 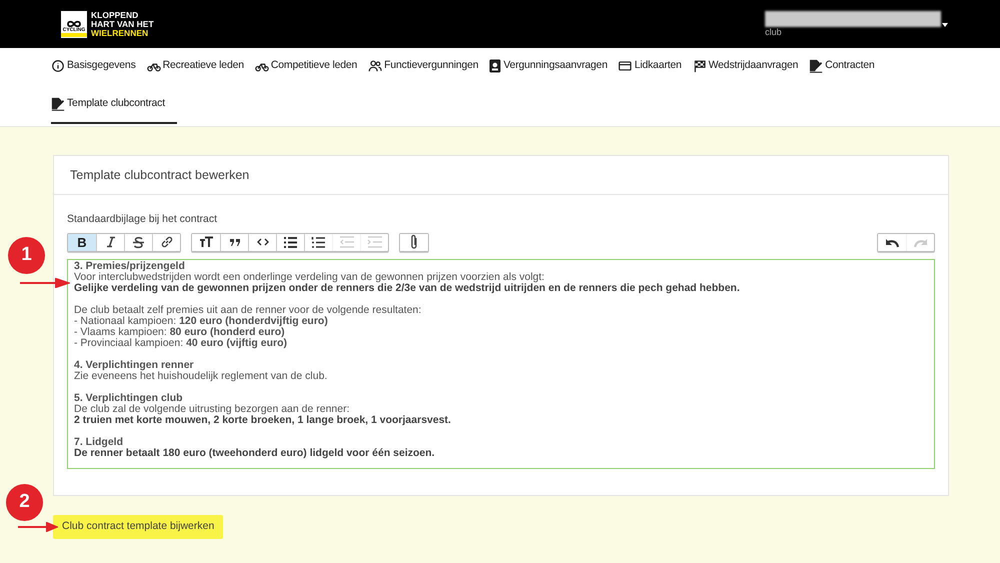 I want to click on editor-text-line: - Provinciaal kampioen: 40 euro (vijftig euro), so click(x=181, y=343).